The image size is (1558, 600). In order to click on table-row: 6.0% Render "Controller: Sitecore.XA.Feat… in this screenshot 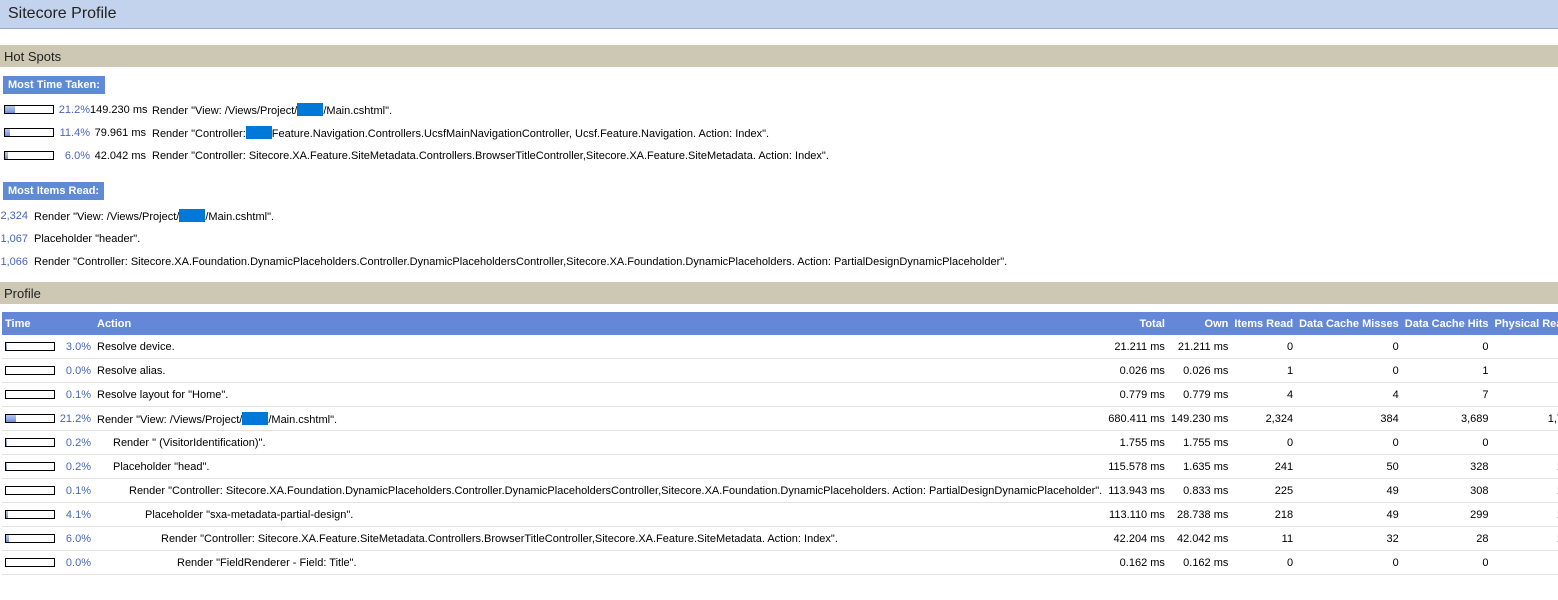, I will do `click(780, 538)`.